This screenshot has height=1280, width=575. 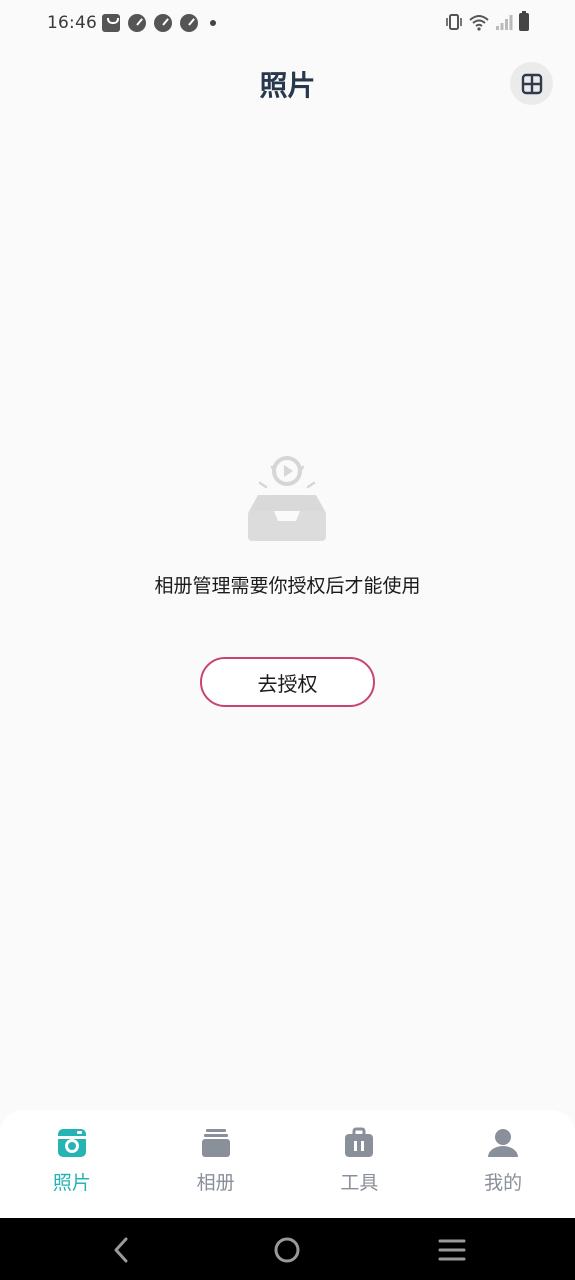 I want to click on notification-icons, so click(x=159, y=23).